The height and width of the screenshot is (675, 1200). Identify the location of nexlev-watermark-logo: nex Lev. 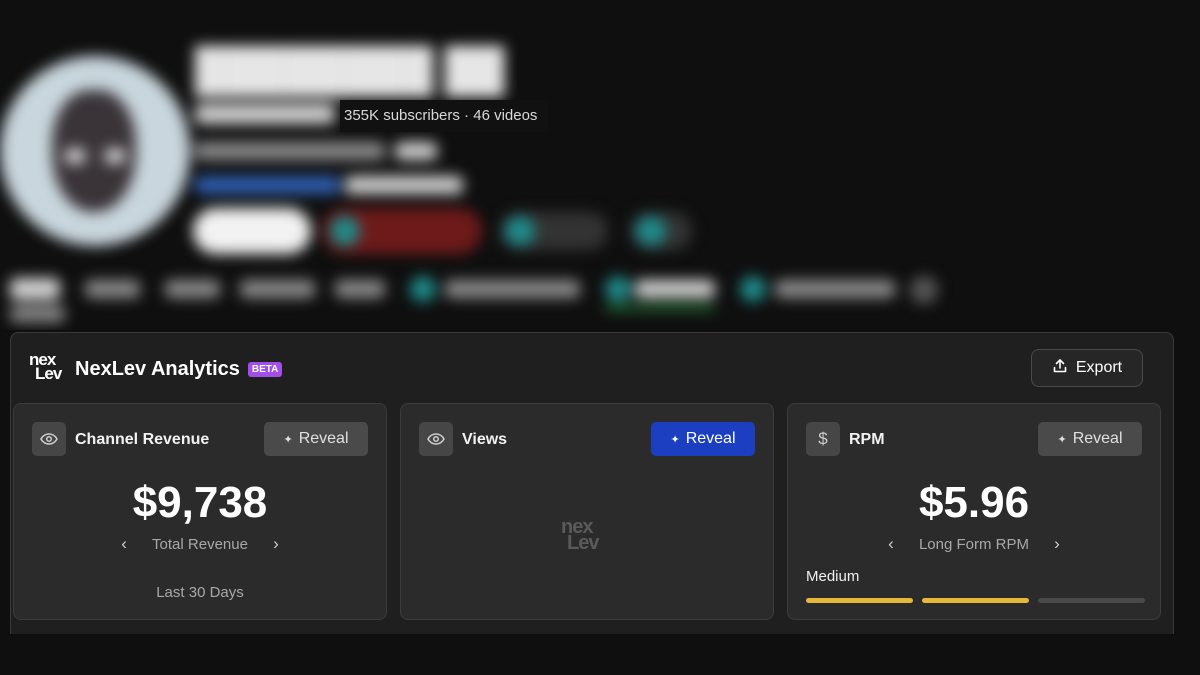
(580, 535).